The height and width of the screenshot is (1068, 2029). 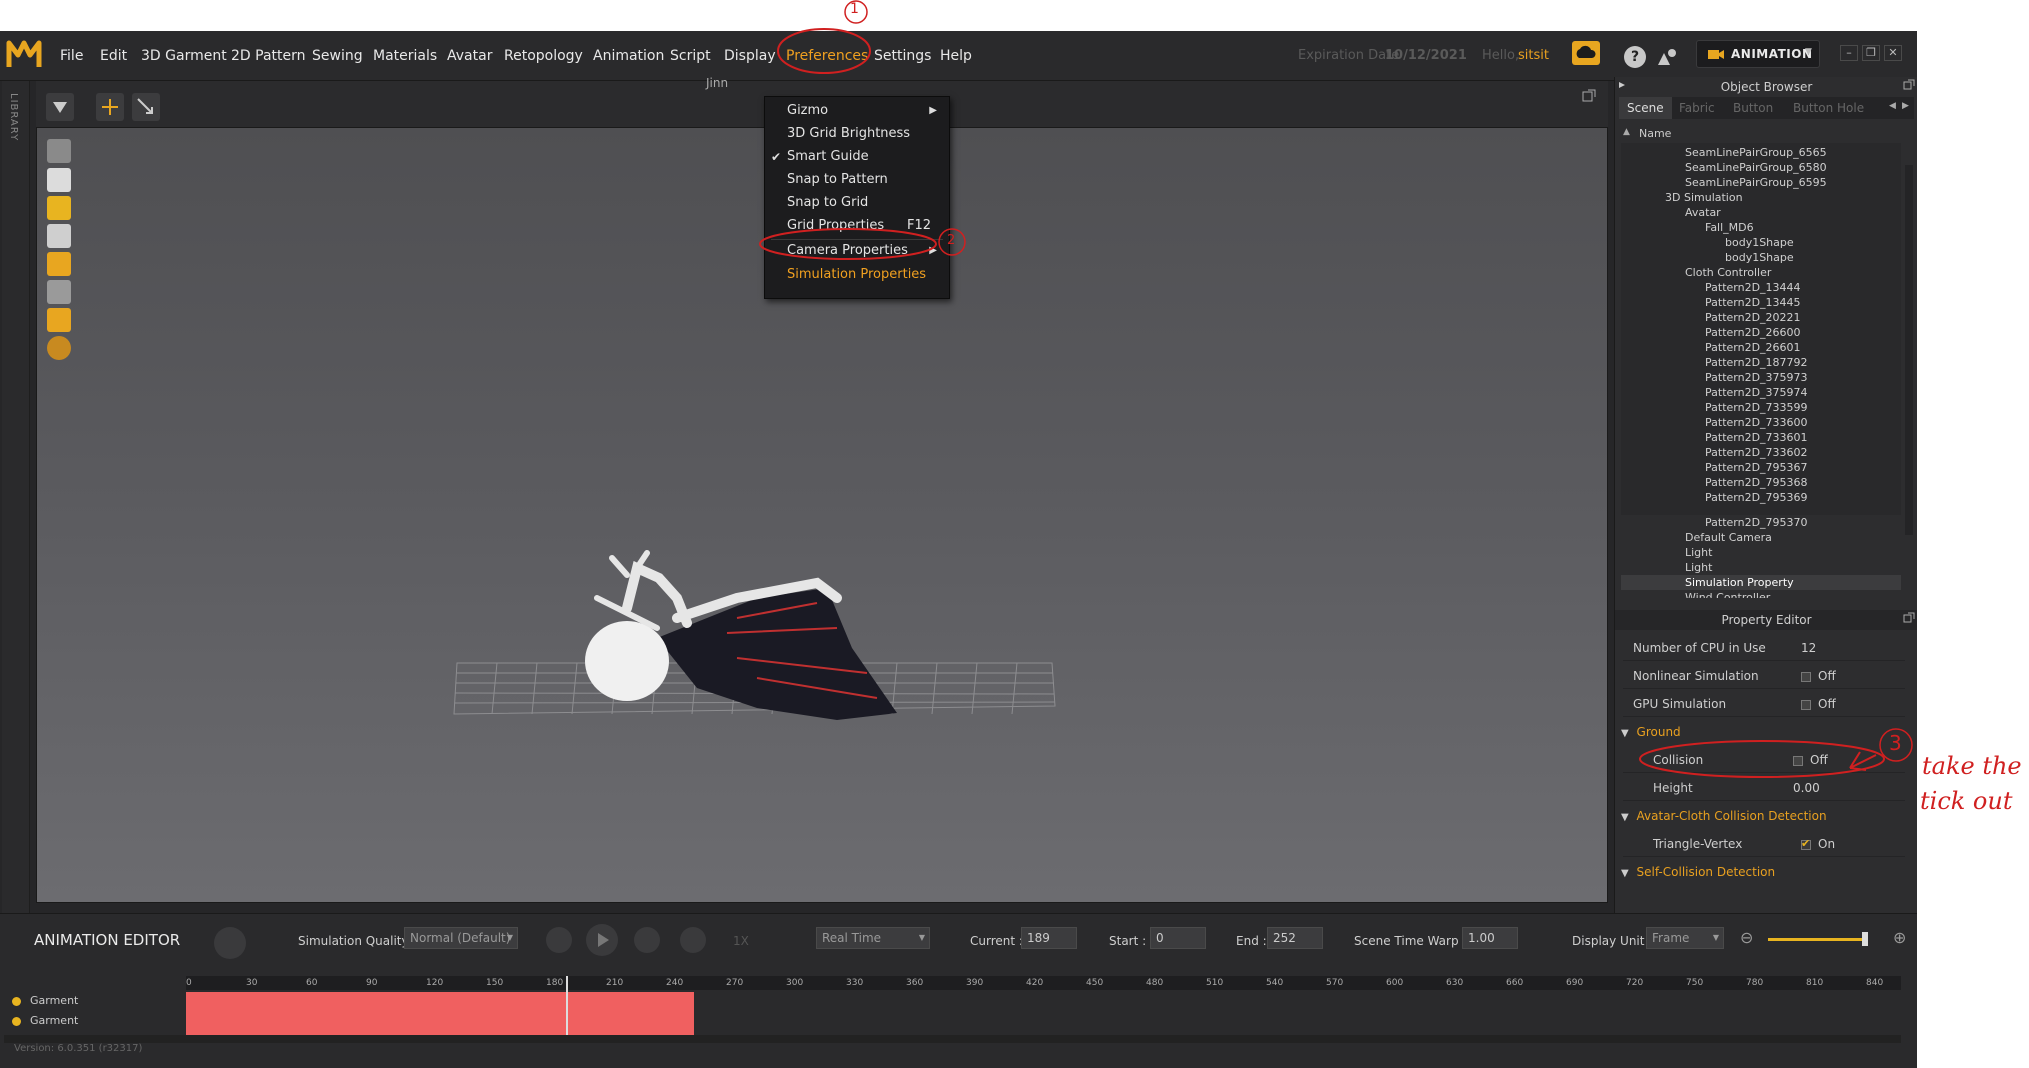 I want to click on tree-item: Pattern2D_187792, so click(x=1761, y=362).